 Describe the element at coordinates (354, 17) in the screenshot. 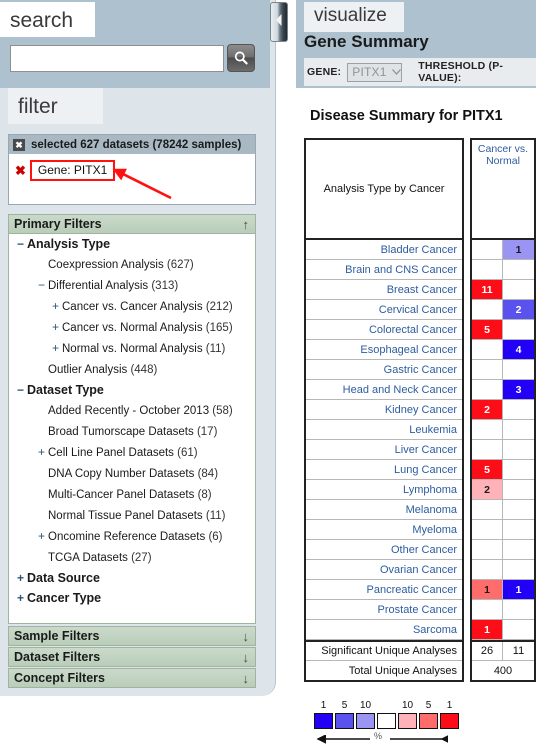

I see `tab-visualize: visualize` at that location.